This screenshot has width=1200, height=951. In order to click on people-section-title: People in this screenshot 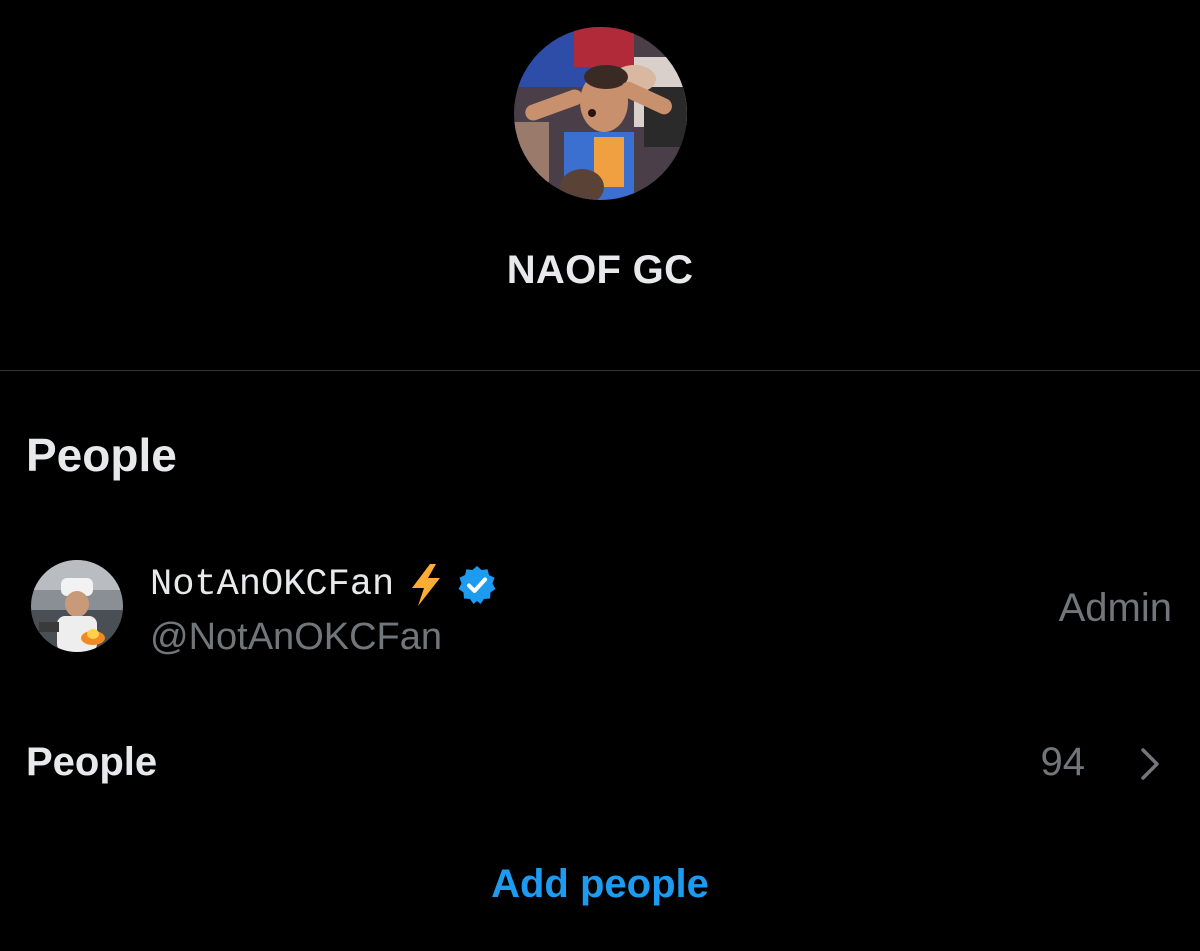, I will do `click(101, 455)`.